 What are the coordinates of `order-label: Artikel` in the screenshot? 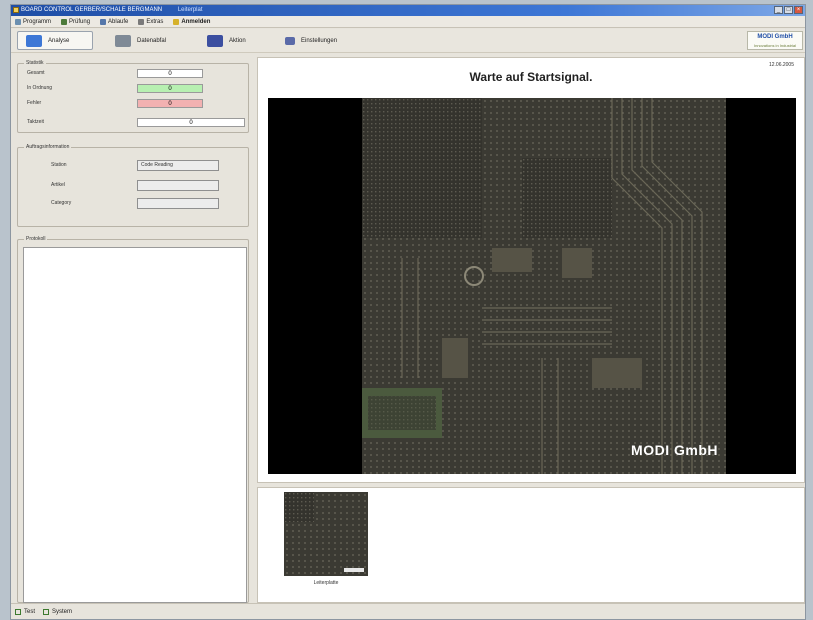 It's located at (58, 185).